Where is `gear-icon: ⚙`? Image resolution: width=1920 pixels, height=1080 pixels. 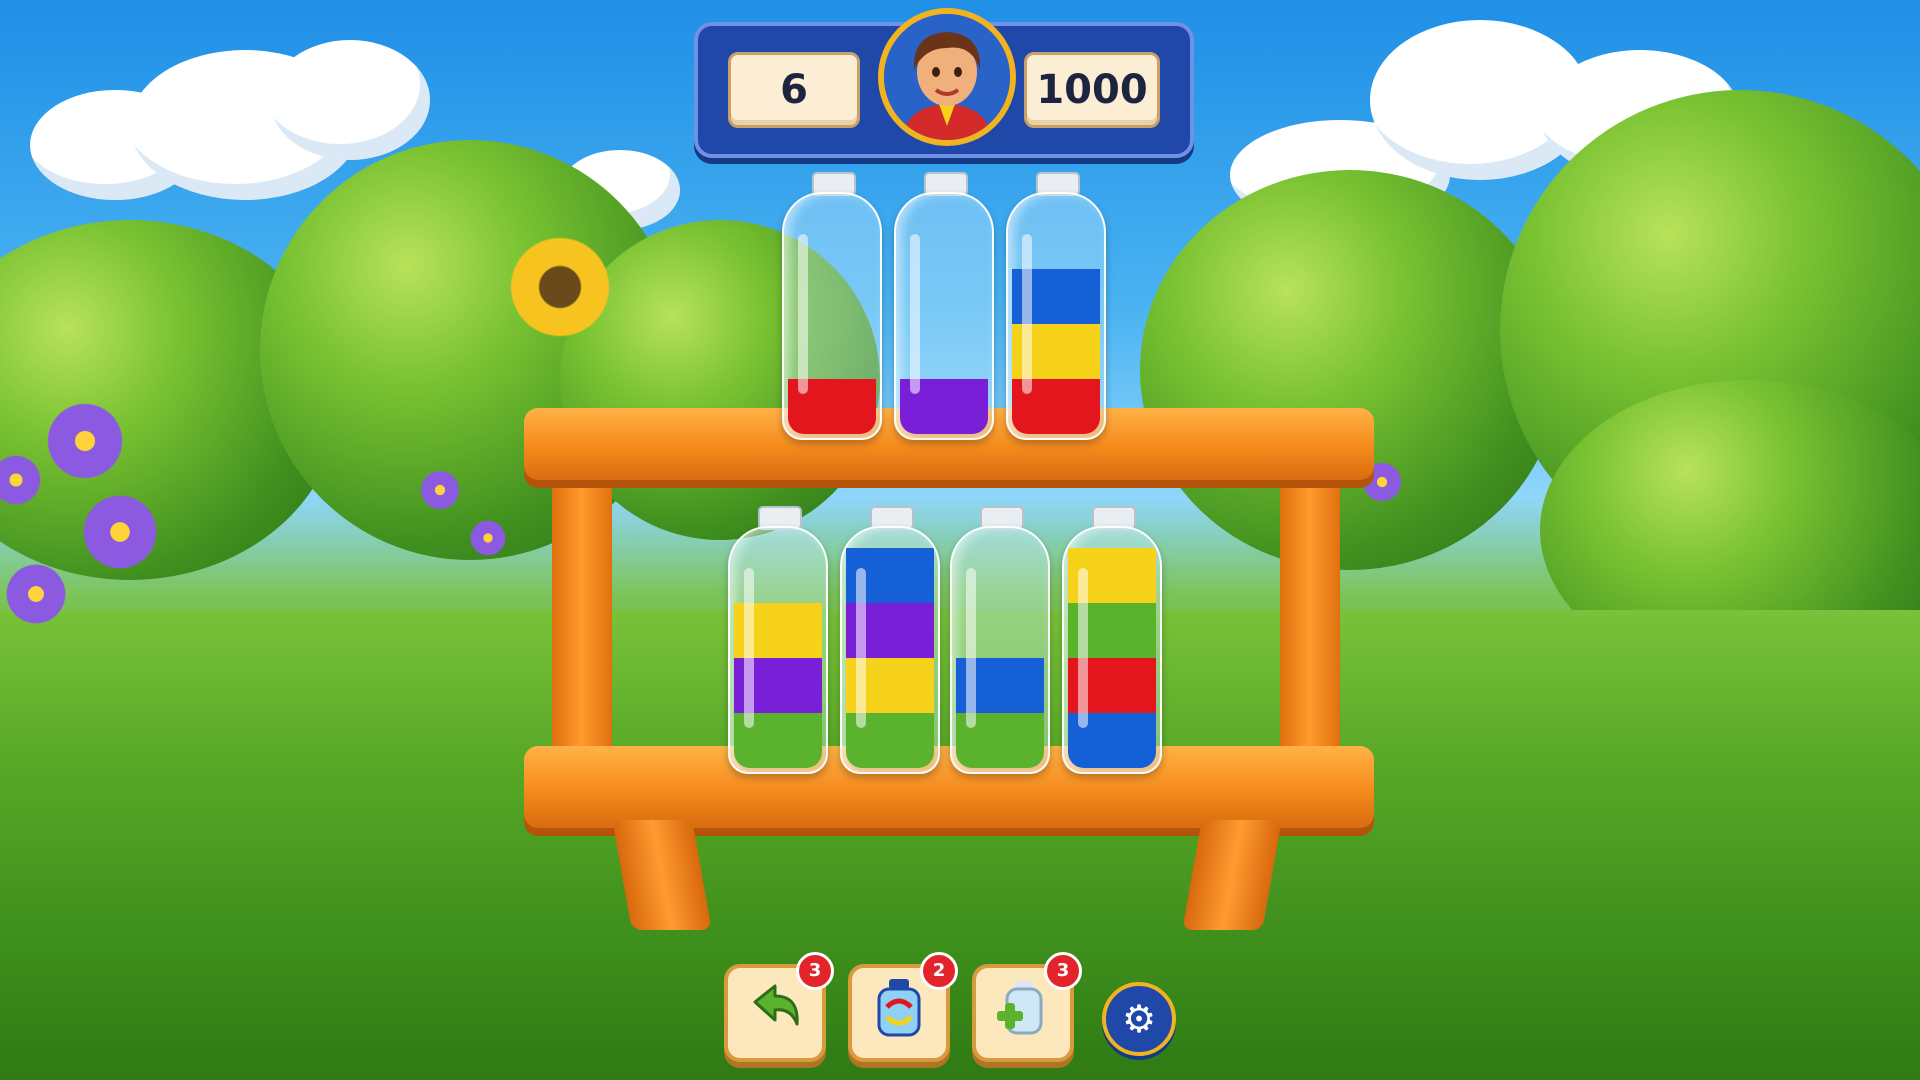 gear-icon: ⚙ is located at coordinates (1139, 1019).